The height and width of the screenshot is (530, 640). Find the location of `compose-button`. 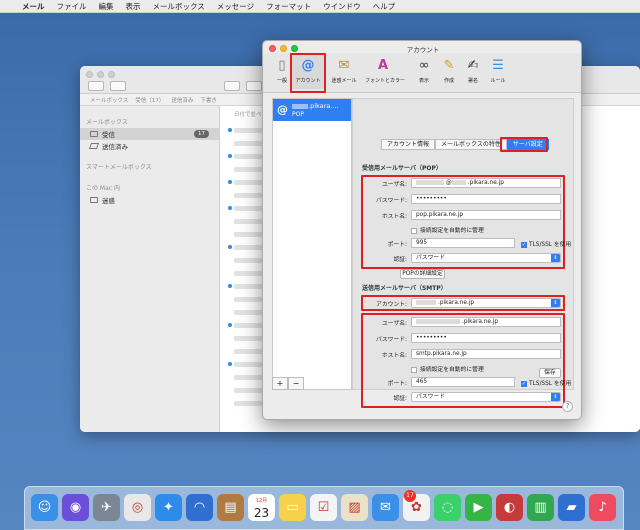

compose-button is located at coordinates (118, 86).